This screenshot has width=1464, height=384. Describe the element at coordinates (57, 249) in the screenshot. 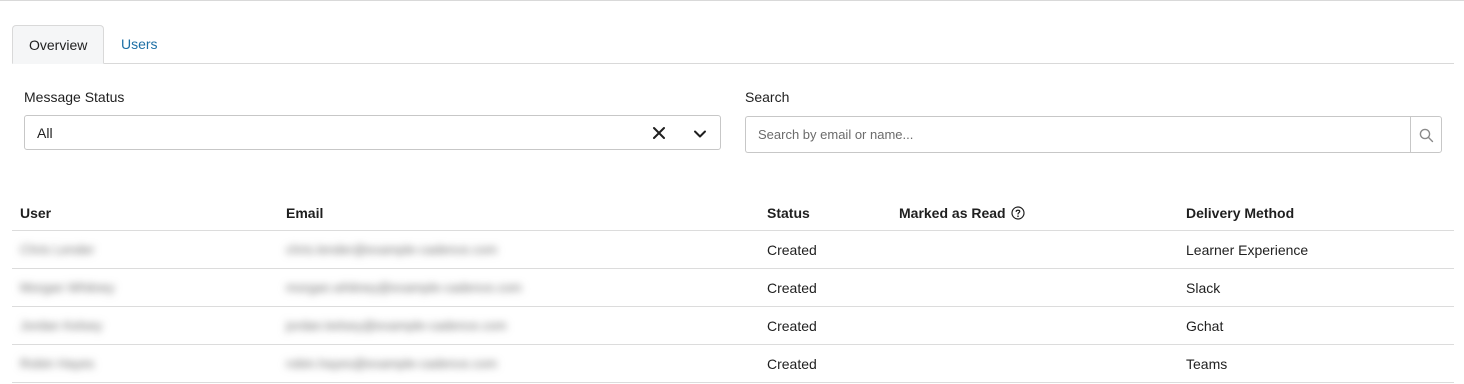

I see `user-name: Chris Lender` at that location.